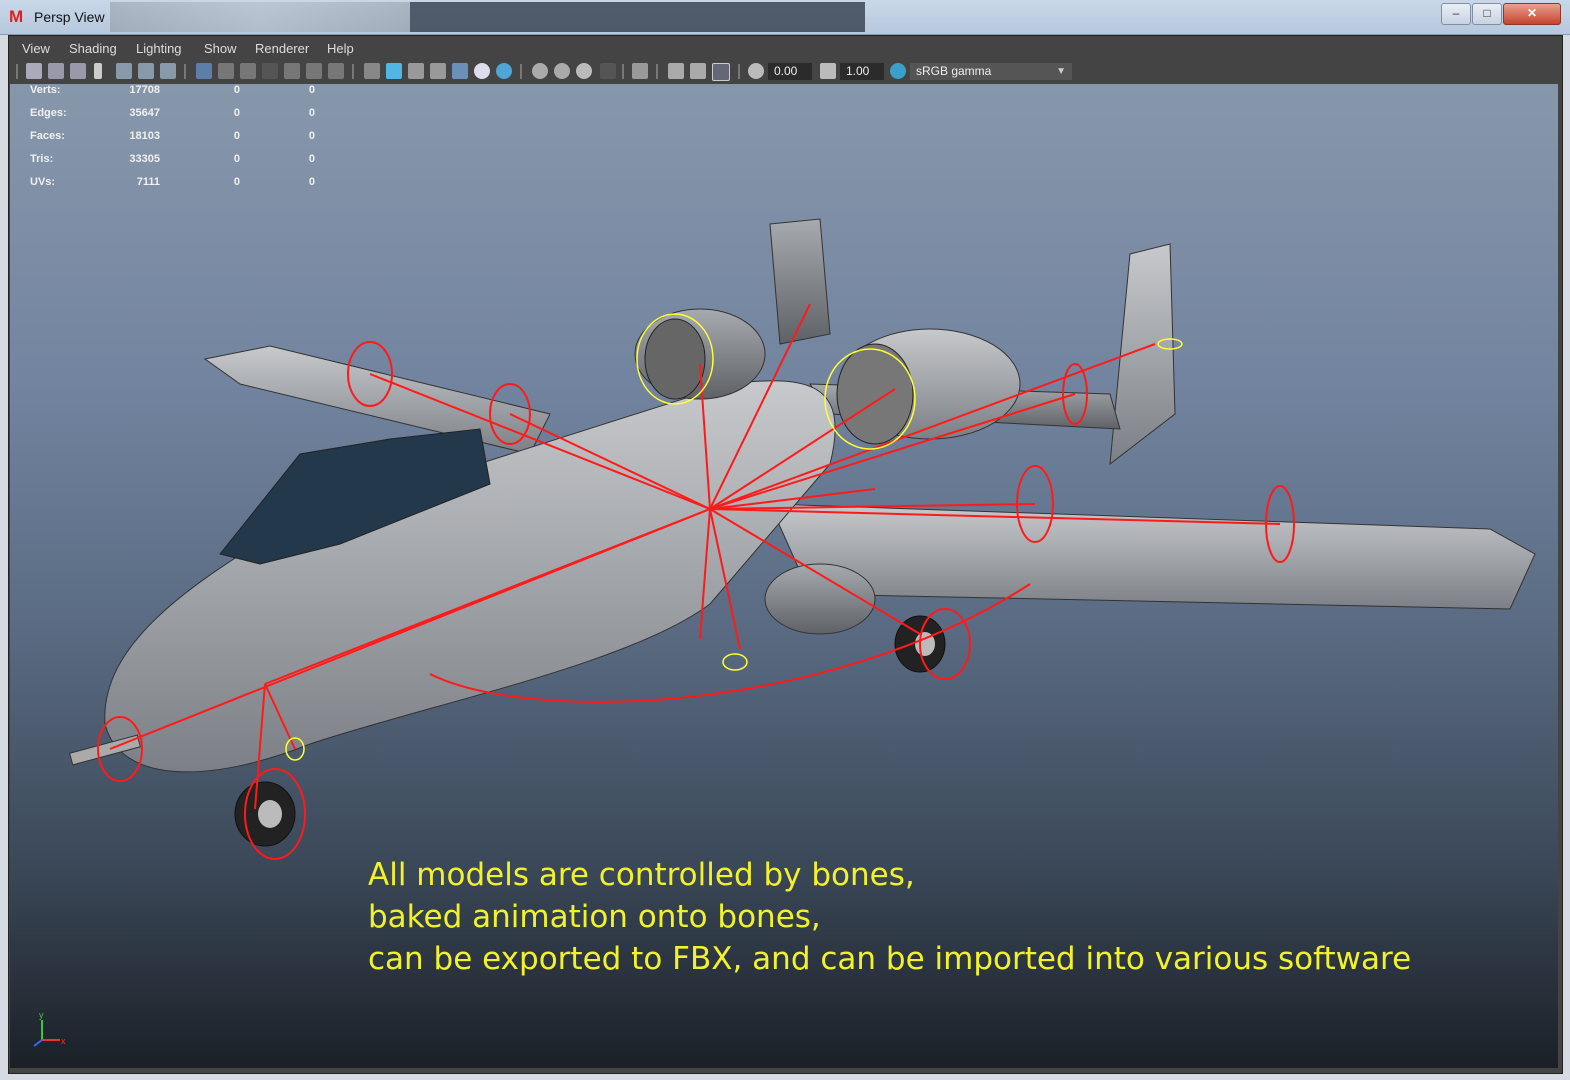 This screenshot has height=1080, width=1570. Describe the element at coordinates (562, 71) in the screenshot. I see `motion-blur-icon` at that location.